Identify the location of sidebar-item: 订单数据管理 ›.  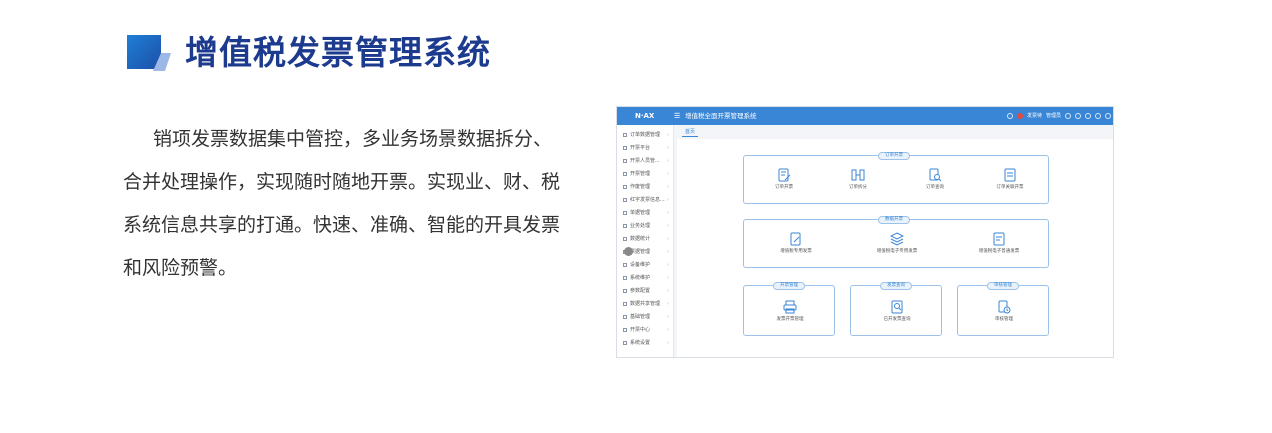
(645, 135).